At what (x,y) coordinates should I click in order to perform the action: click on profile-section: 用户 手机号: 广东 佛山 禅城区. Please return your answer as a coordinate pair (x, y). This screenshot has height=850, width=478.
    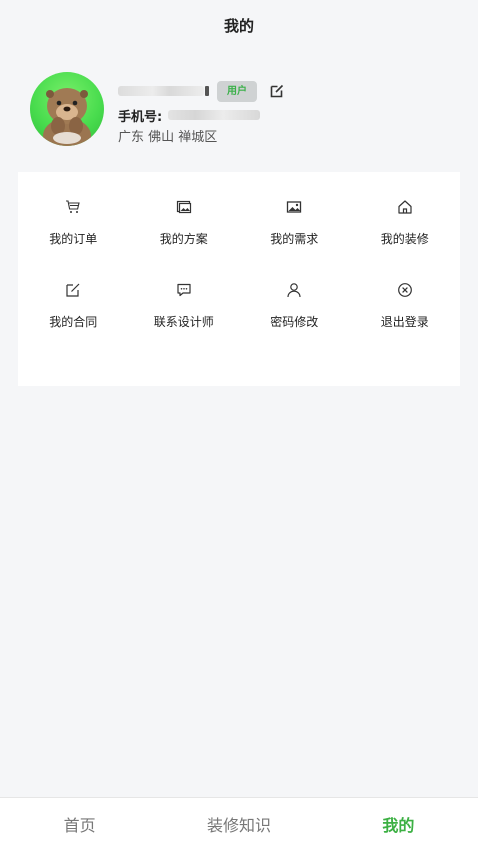
    Looking at the image, I should click on (239, 110).